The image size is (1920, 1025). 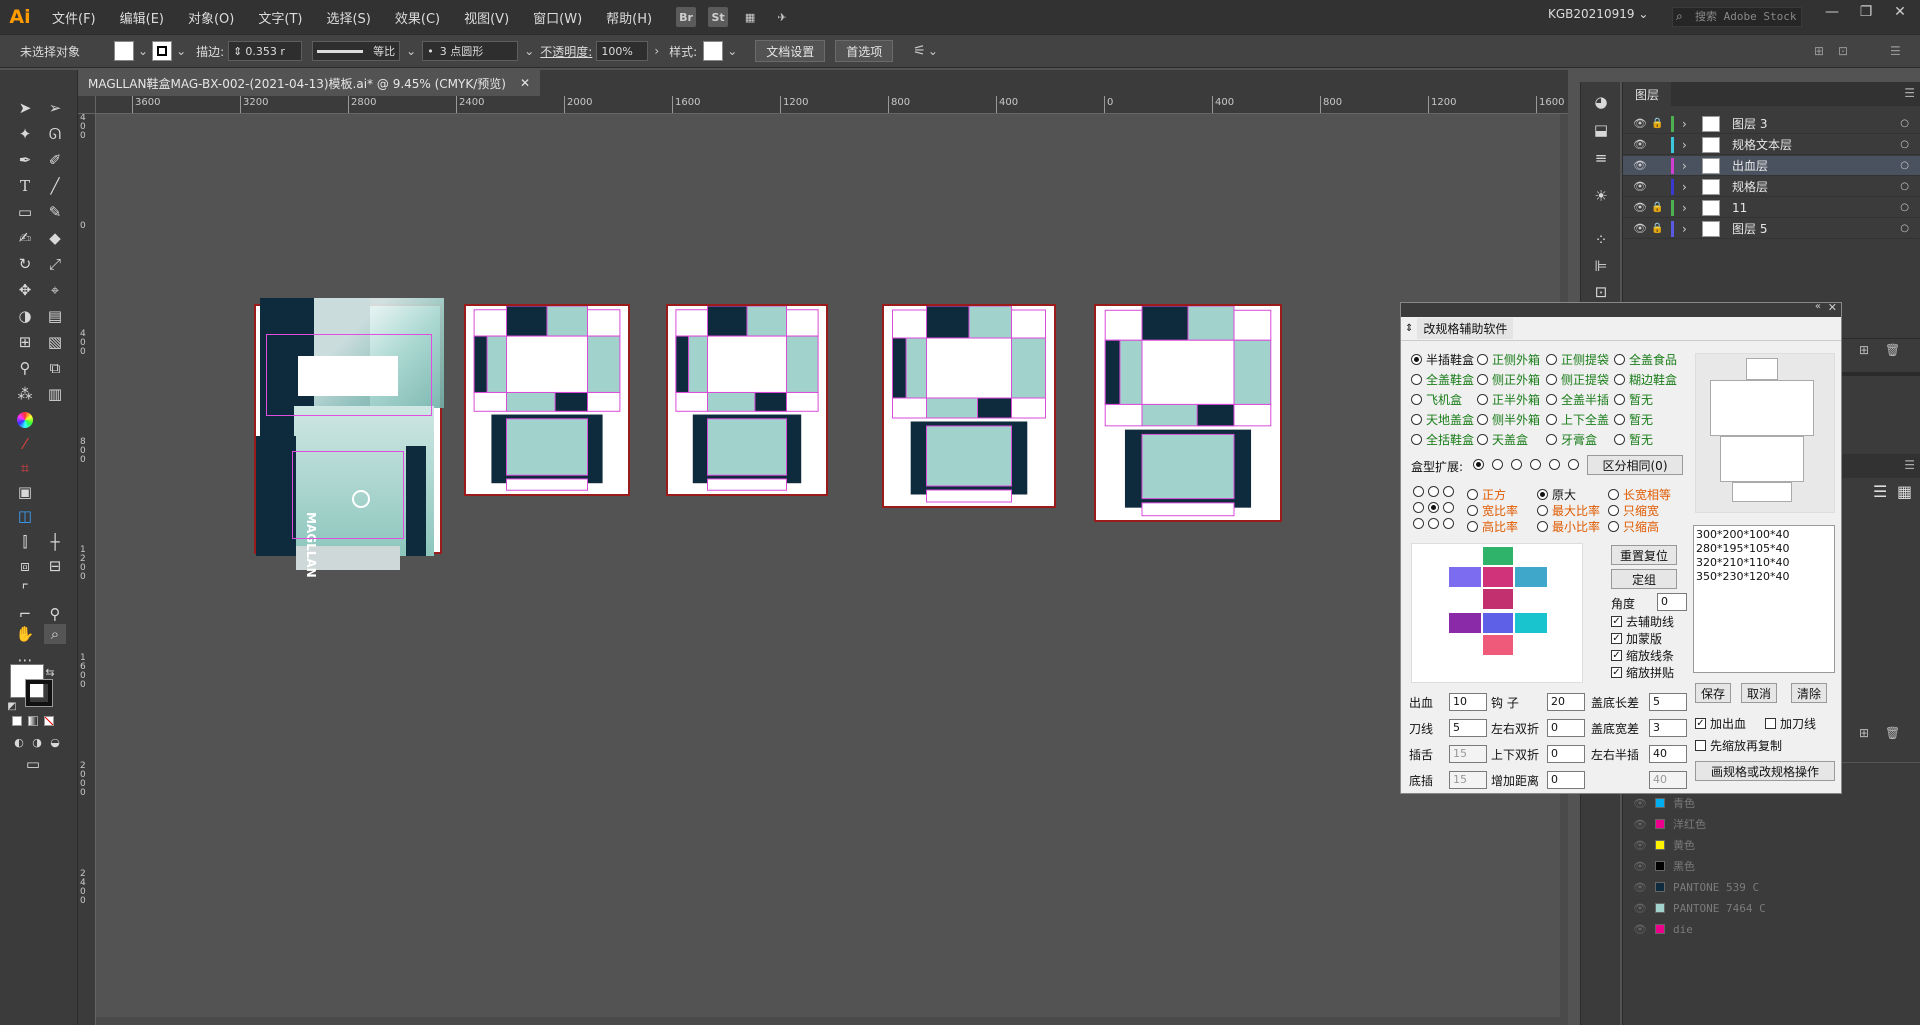 I want to click on perspective-grid-tool-icon: ▤, so click(x=55, y=316).